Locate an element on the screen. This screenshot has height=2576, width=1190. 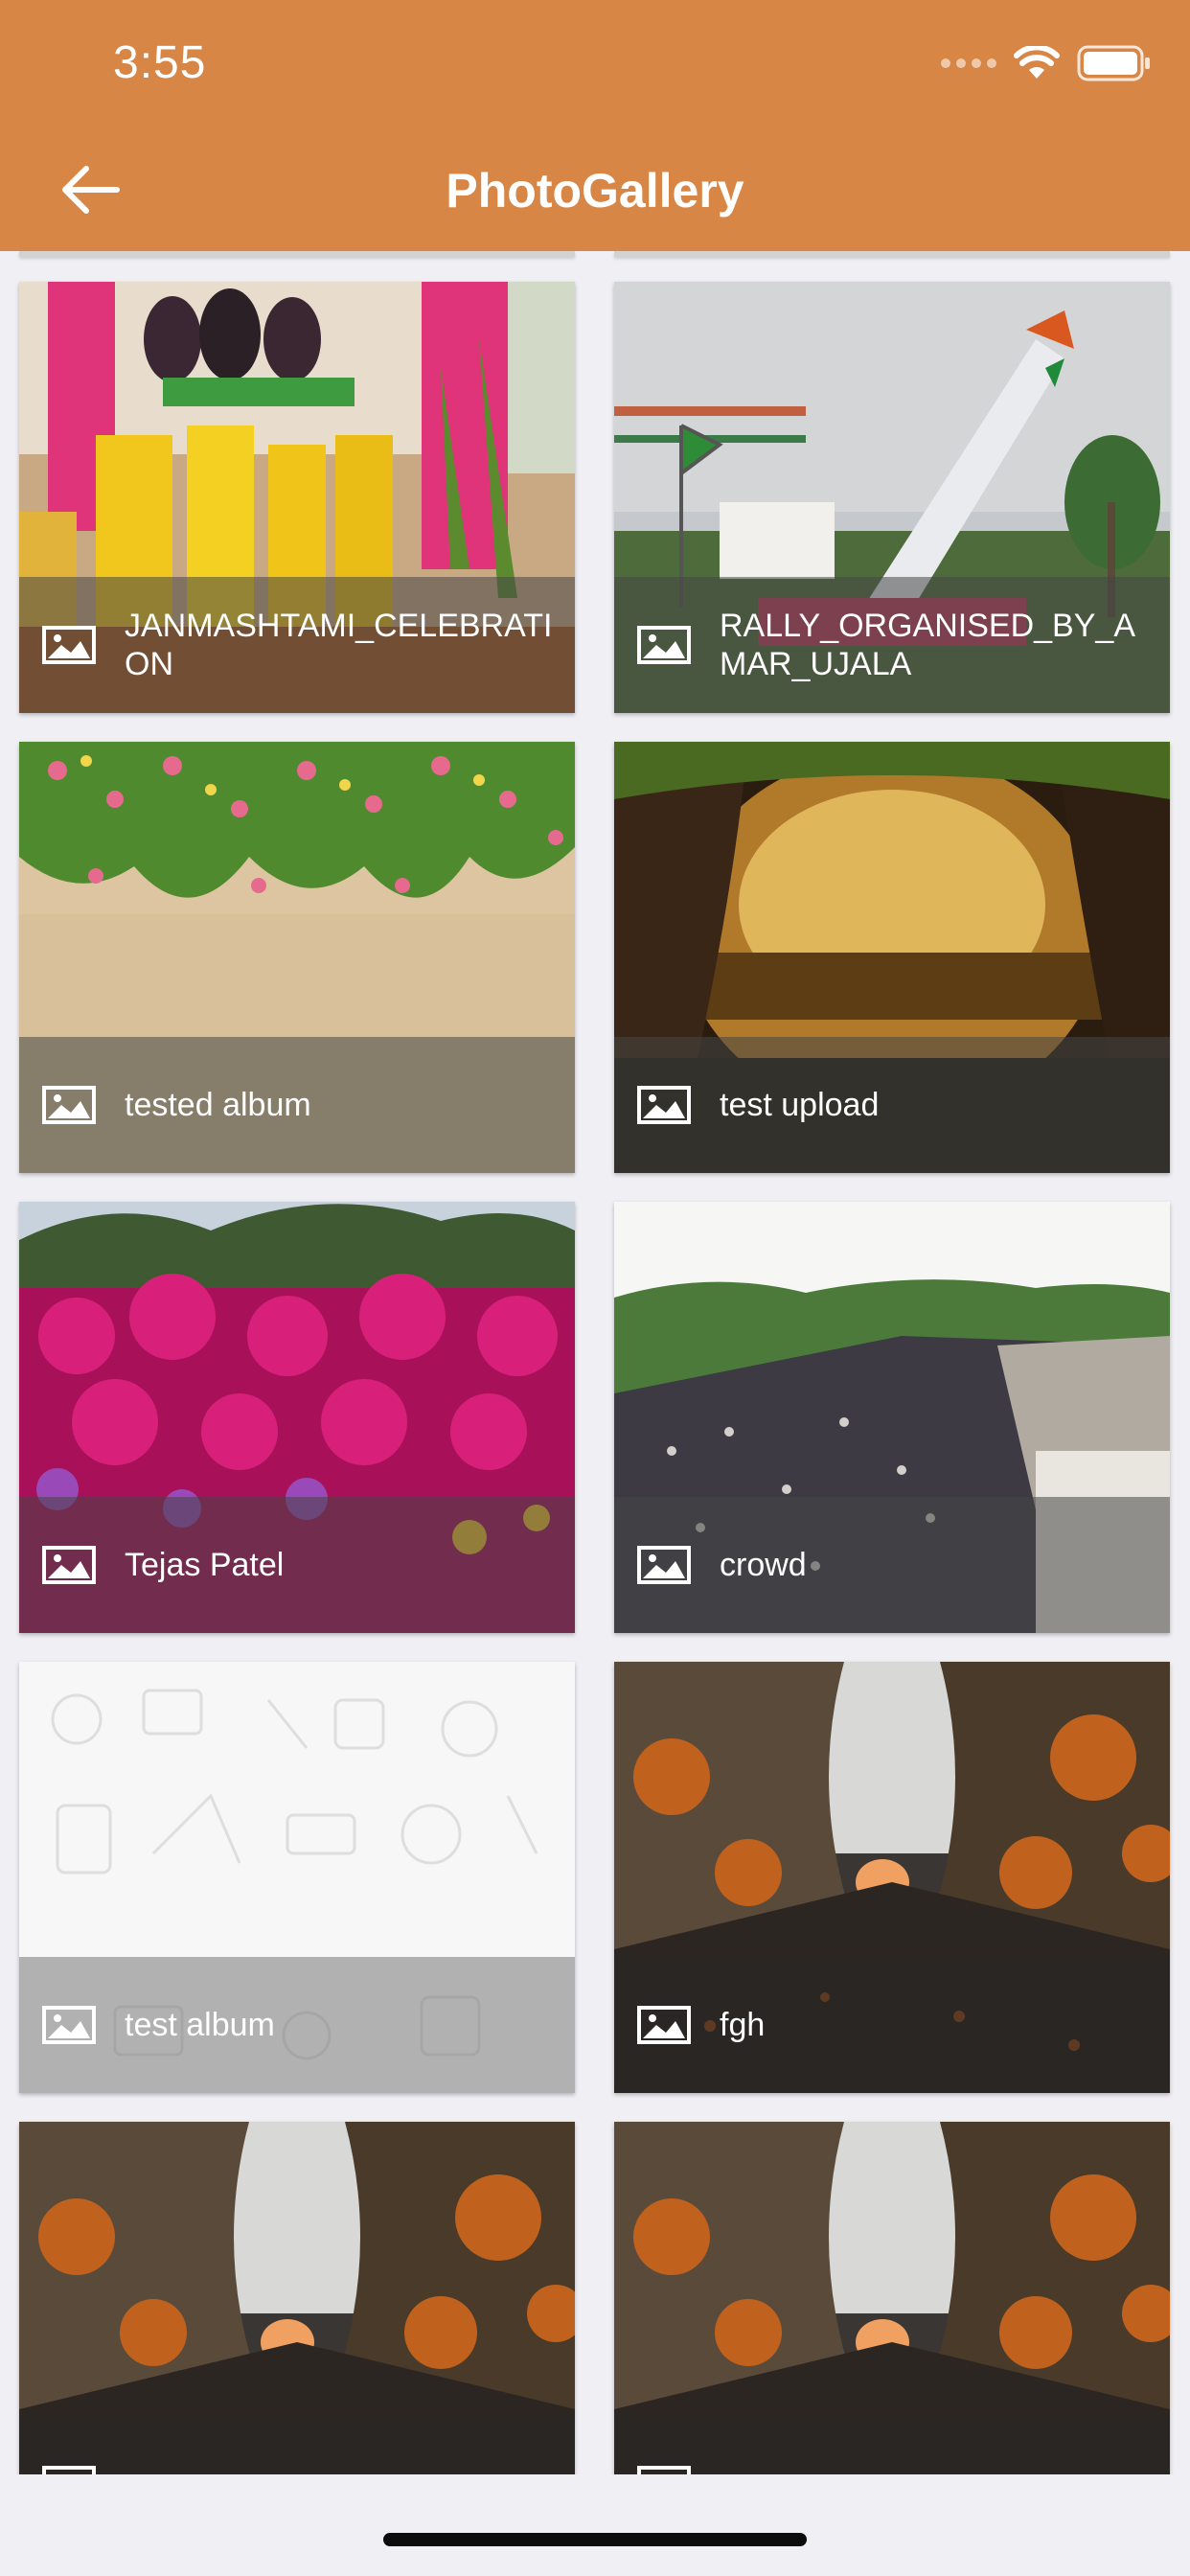
album-card: test upload is located at coordinates (892, 957).